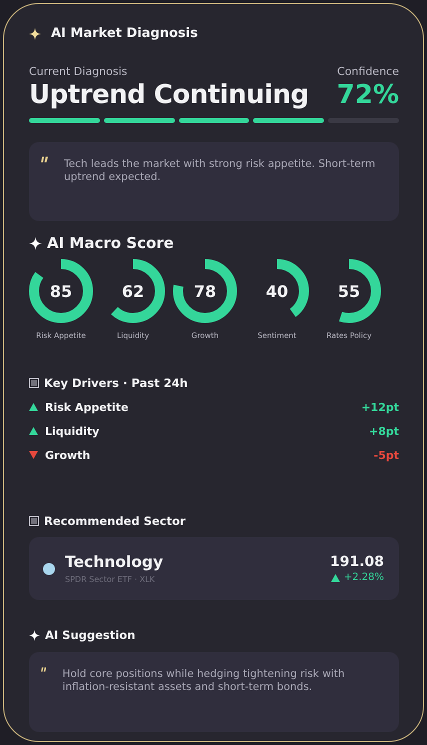  Describe the element at coordinates (49, 568) in the screenshot. I see `dot-icon` at that location.